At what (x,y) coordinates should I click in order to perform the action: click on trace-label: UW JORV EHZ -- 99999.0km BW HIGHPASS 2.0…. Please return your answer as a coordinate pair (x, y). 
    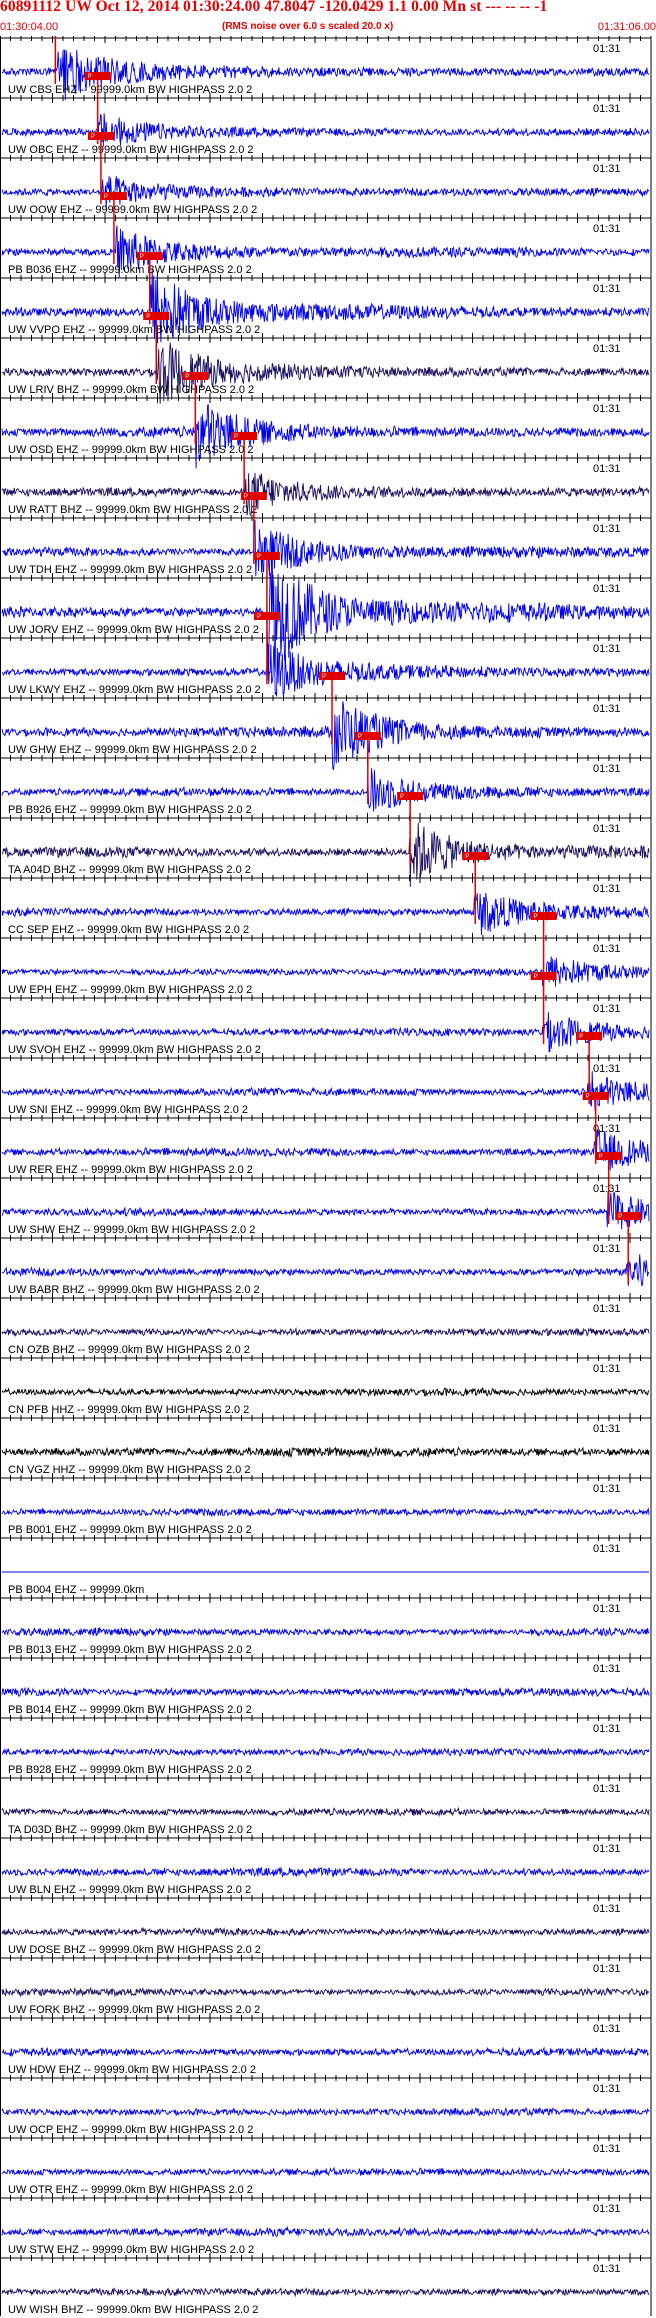
    Looking at the image, I should click on (133, 630).